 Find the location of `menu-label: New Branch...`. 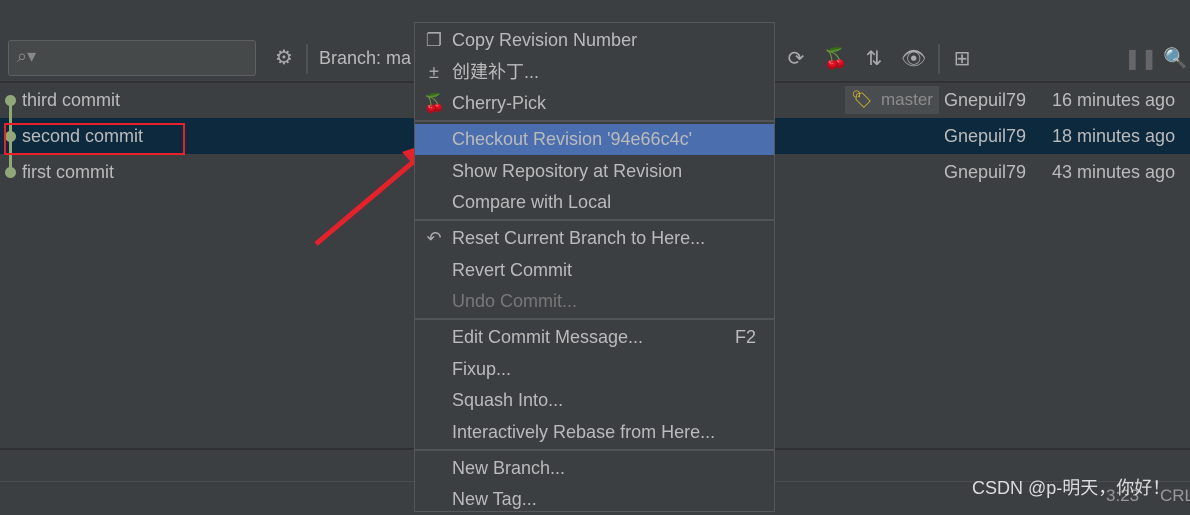

menu-label: New Branch... is located at coordinates (509, 468).